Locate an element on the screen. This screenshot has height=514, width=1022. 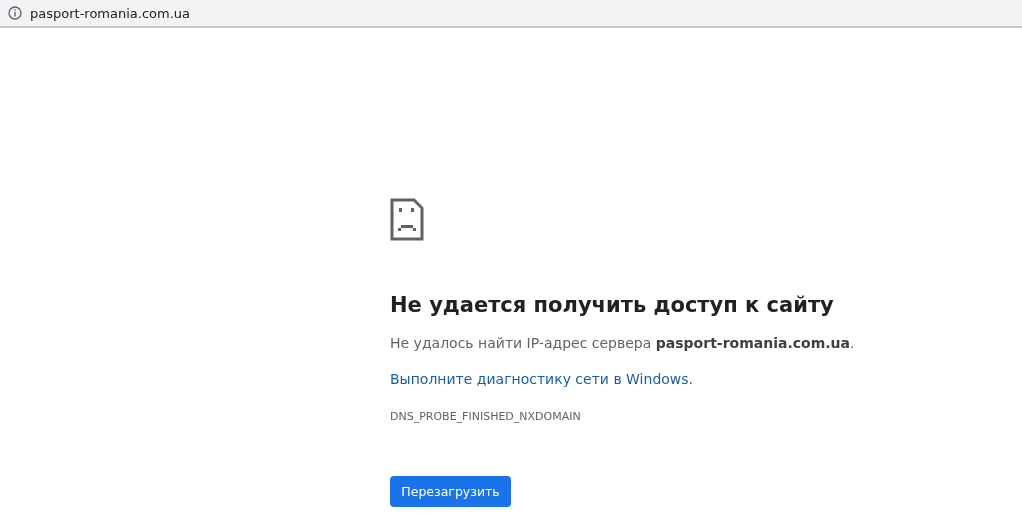
reload-button: Перезагрузить is located at coordinates (450, 491).